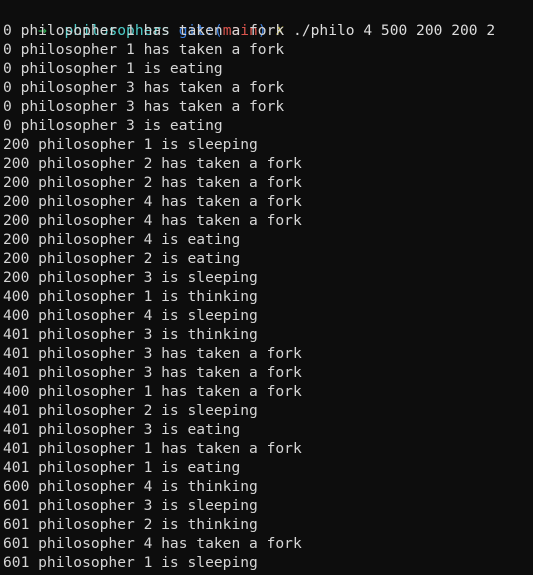 The image size is (533, 575). Describe the element at coordinates (152, 391) in the screenshot. I see `terminal-output-line: 400 philosopher 1 has taken a fork` at that location.